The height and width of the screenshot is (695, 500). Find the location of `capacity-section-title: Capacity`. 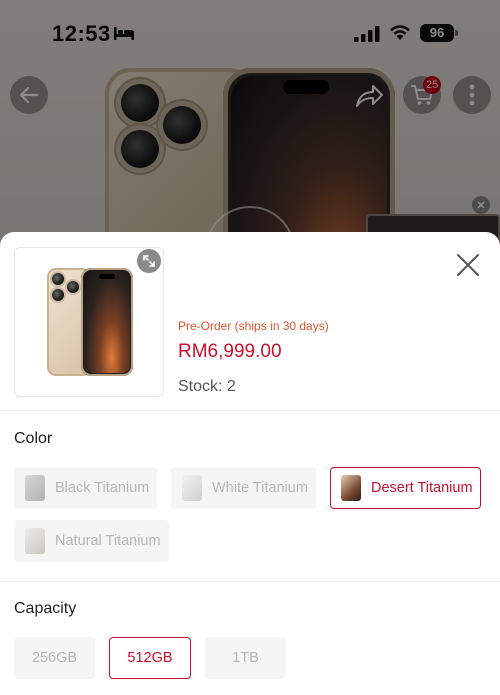

capacity-section-title: Capacity is located at coordinates (45, 608).